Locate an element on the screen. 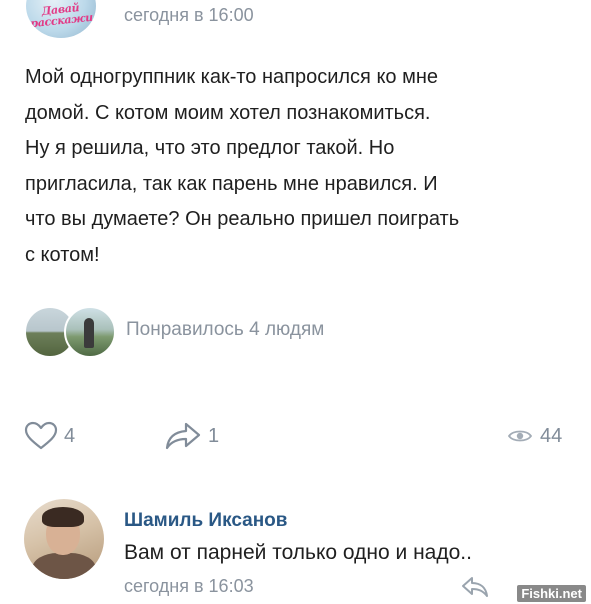 The width and height of the screenshot is (591, 604). views-counter: 44 is located at coordinates (535, 436).